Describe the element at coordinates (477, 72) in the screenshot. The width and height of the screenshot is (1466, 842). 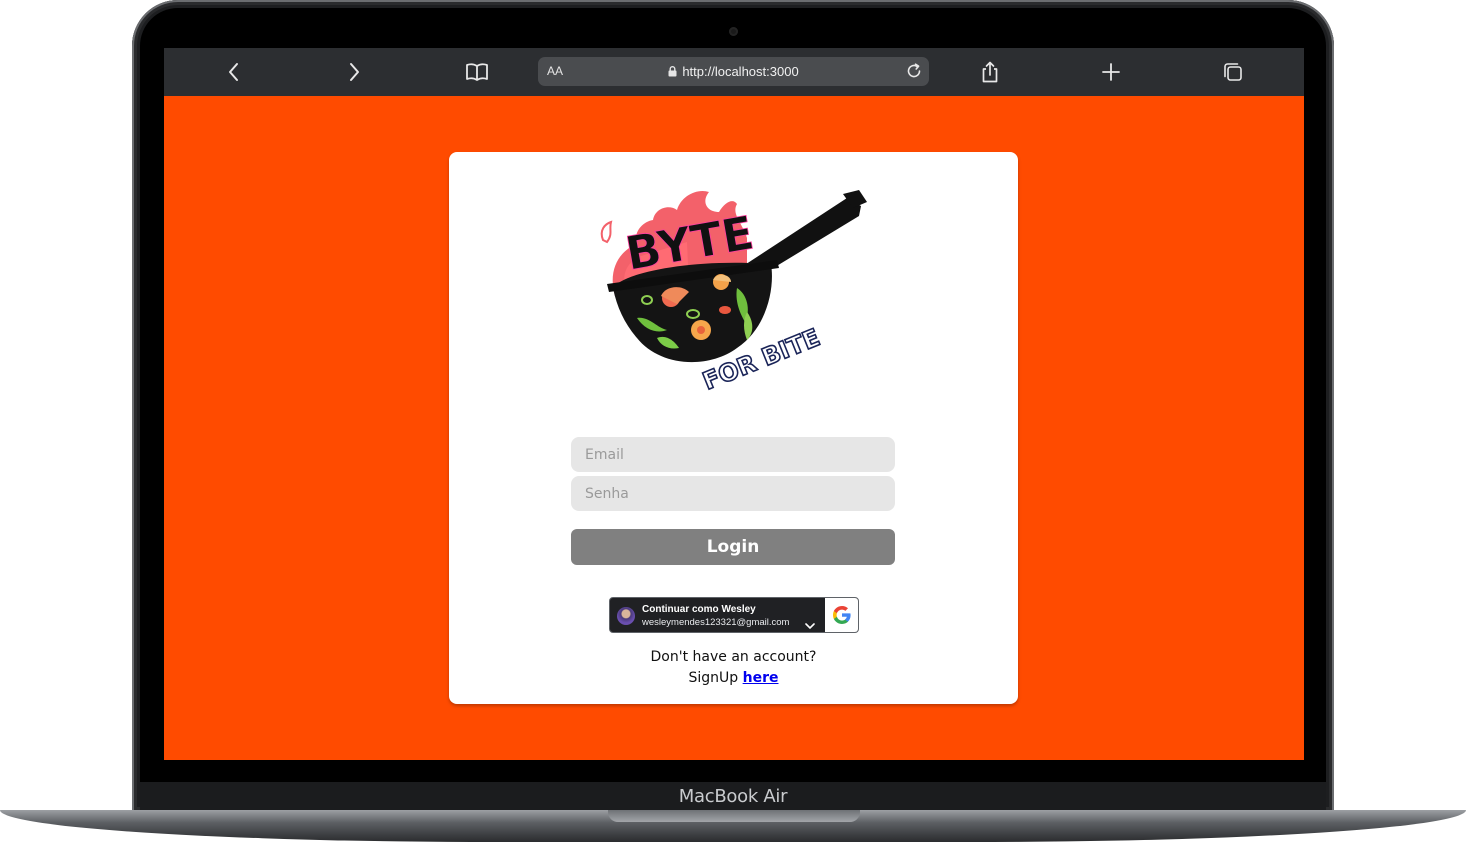
I see `bookmarks-icon` at that location.